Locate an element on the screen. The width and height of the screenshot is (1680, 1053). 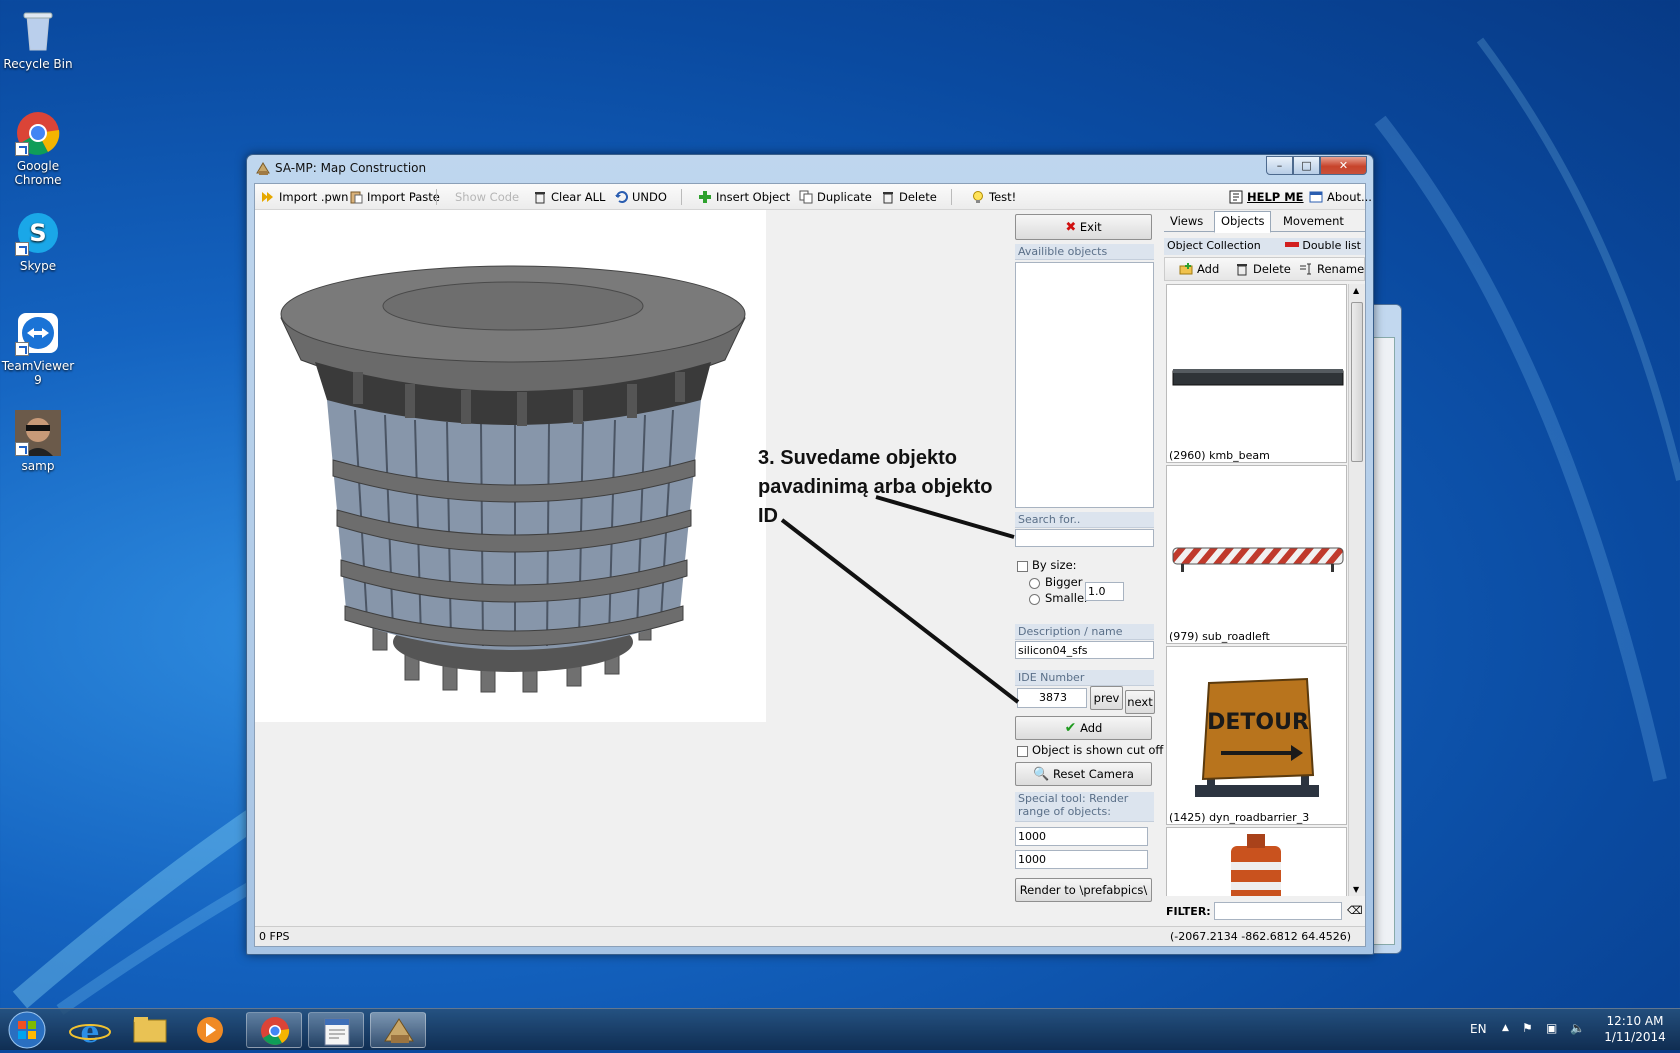
help-icon is located at coordinates (1236, 197).